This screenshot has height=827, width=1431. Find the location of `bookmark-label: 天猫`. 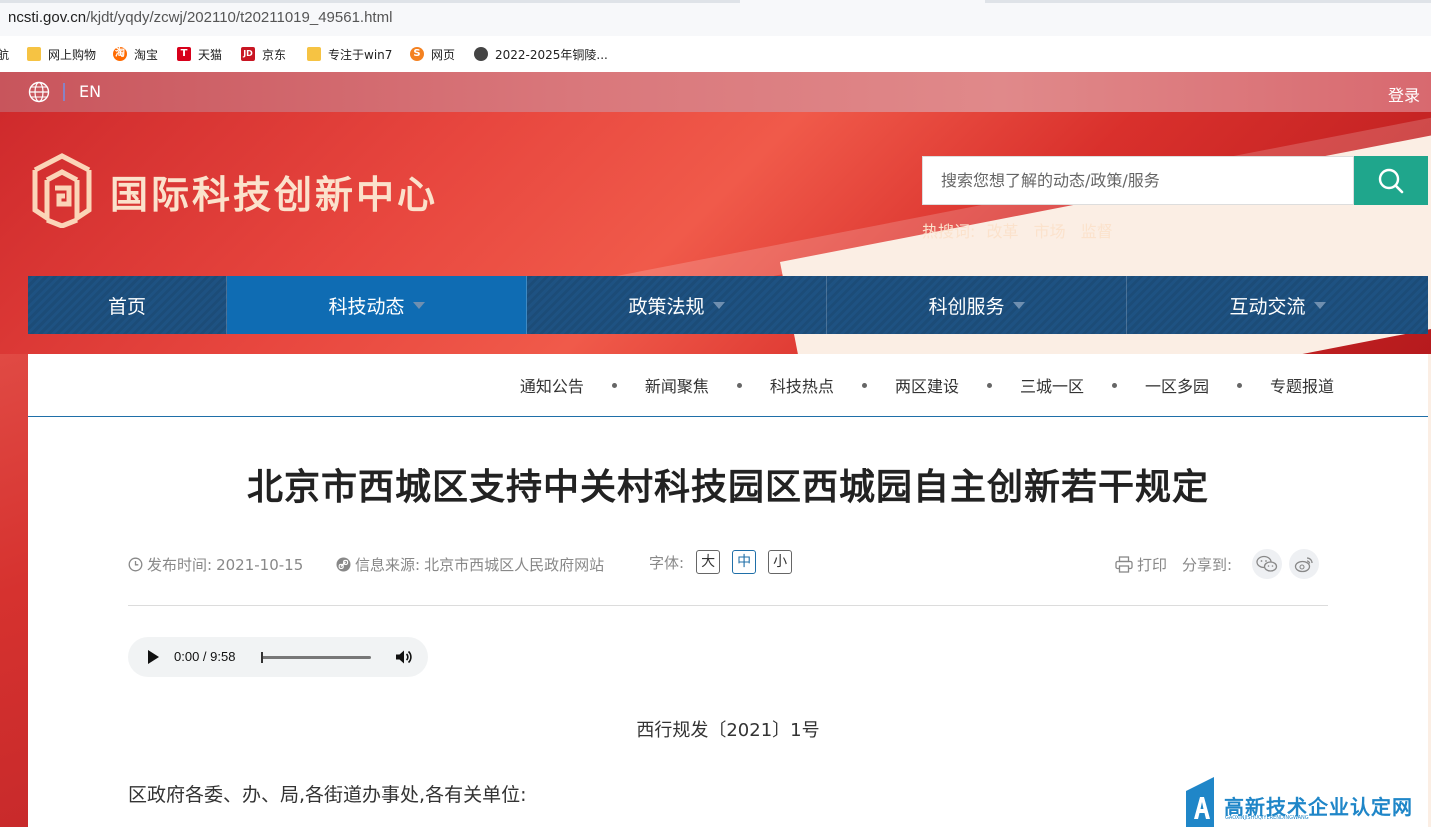

bookmark-label: 天猫 is located at coordinates (210, 54).